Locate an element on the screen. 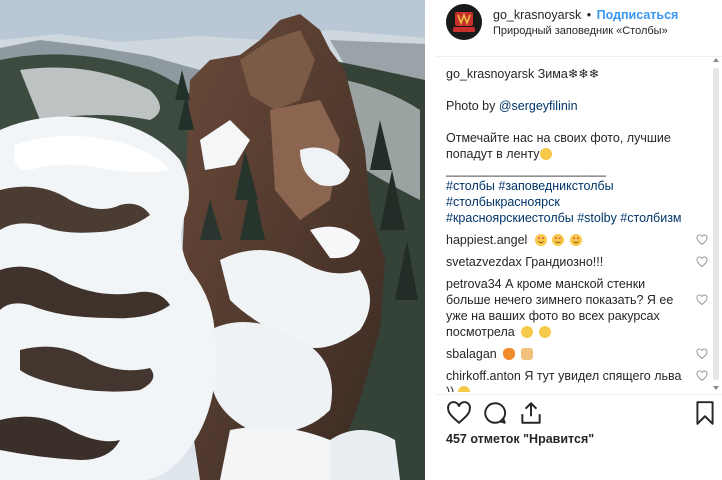 This screenshot has width=722, height=480. comment-item: sbalagan is located at coordinates (577, 354).